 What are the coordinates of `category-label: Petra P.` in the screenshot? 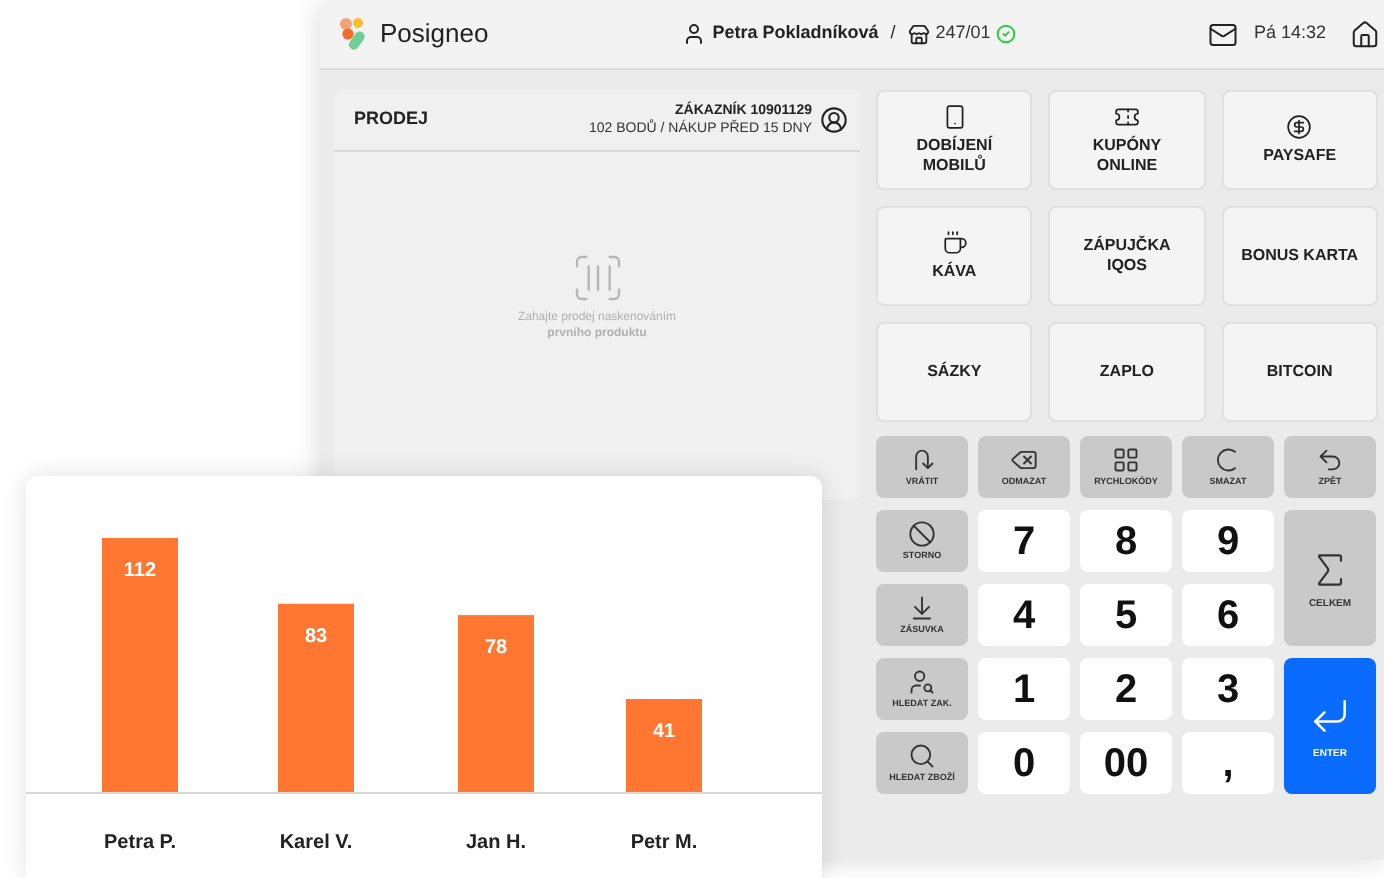 It's located at (140, 843).